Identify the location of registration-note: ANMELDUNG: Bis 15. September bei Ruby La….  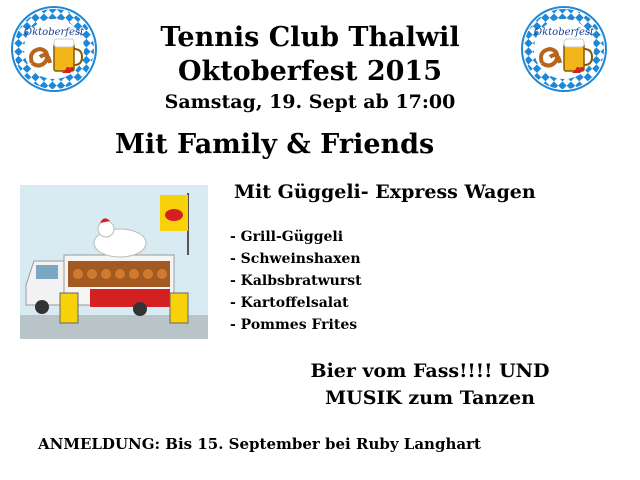
(259, 444).